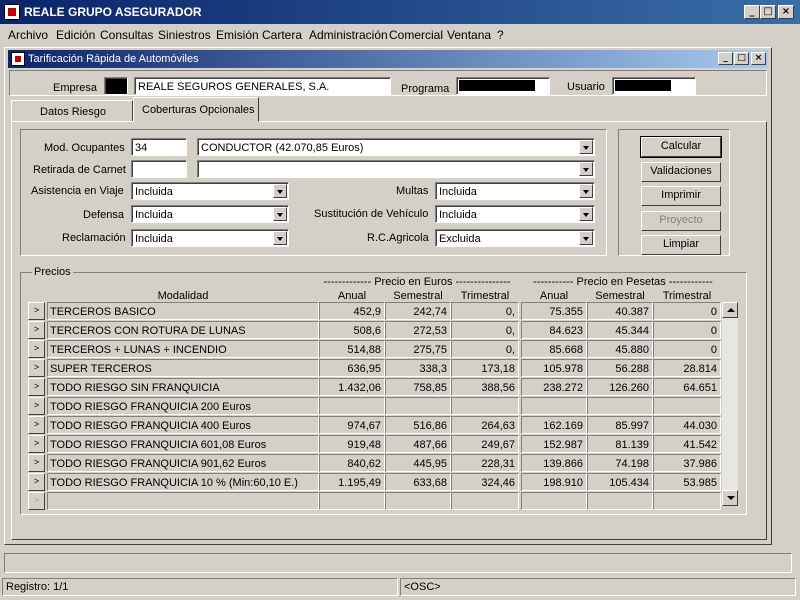 The image size is (800, 600). What do you see at coordinates (210, 214) in the screenshot?
I see `defensa-select: Incluida` at bounding box center [210, 214].